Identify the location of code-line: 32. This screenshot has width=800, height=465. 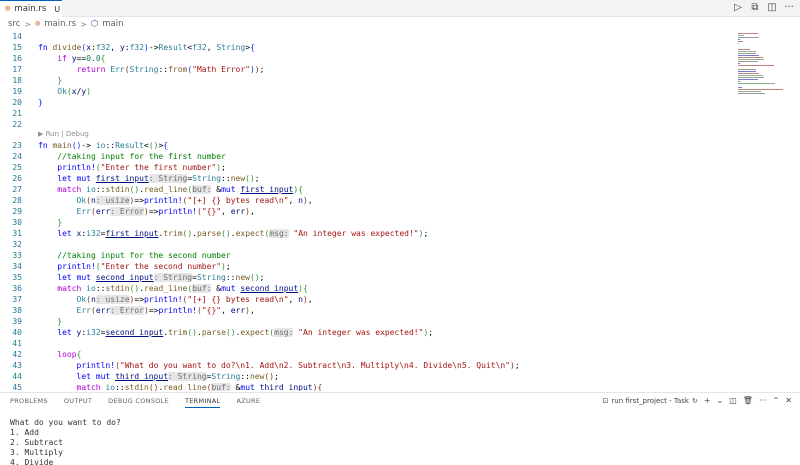
(365, 244).